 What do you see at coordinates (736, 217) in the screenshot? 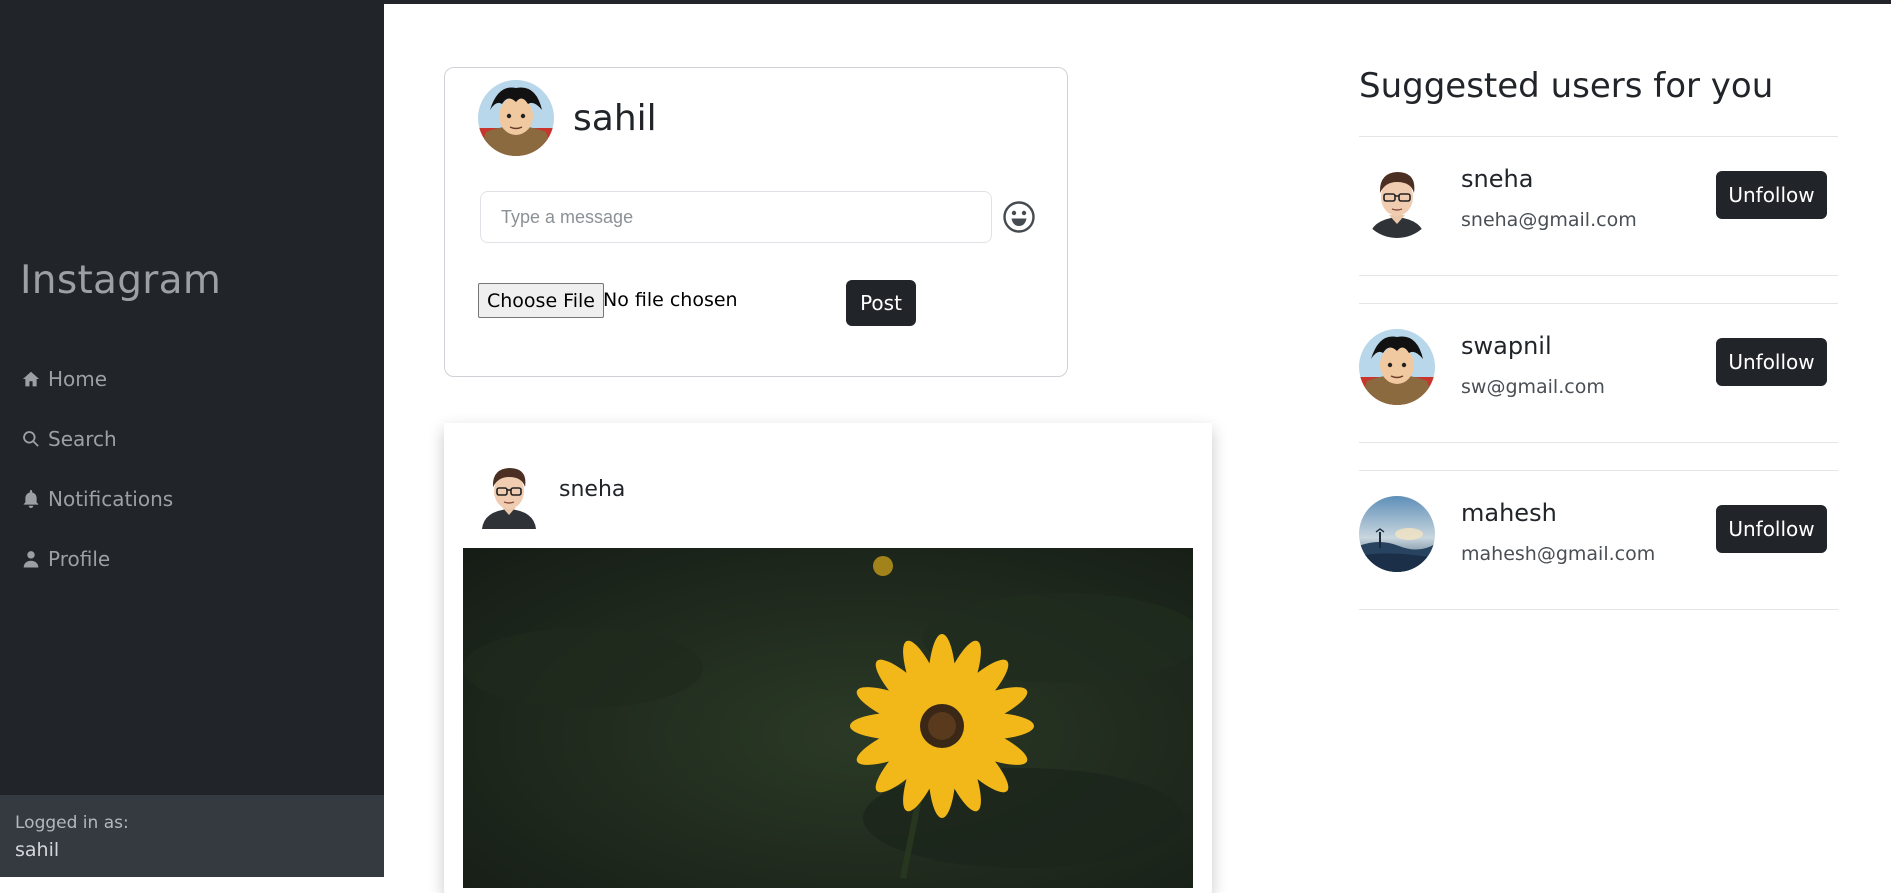
I see `message-input` at bounding box center [736, 217].